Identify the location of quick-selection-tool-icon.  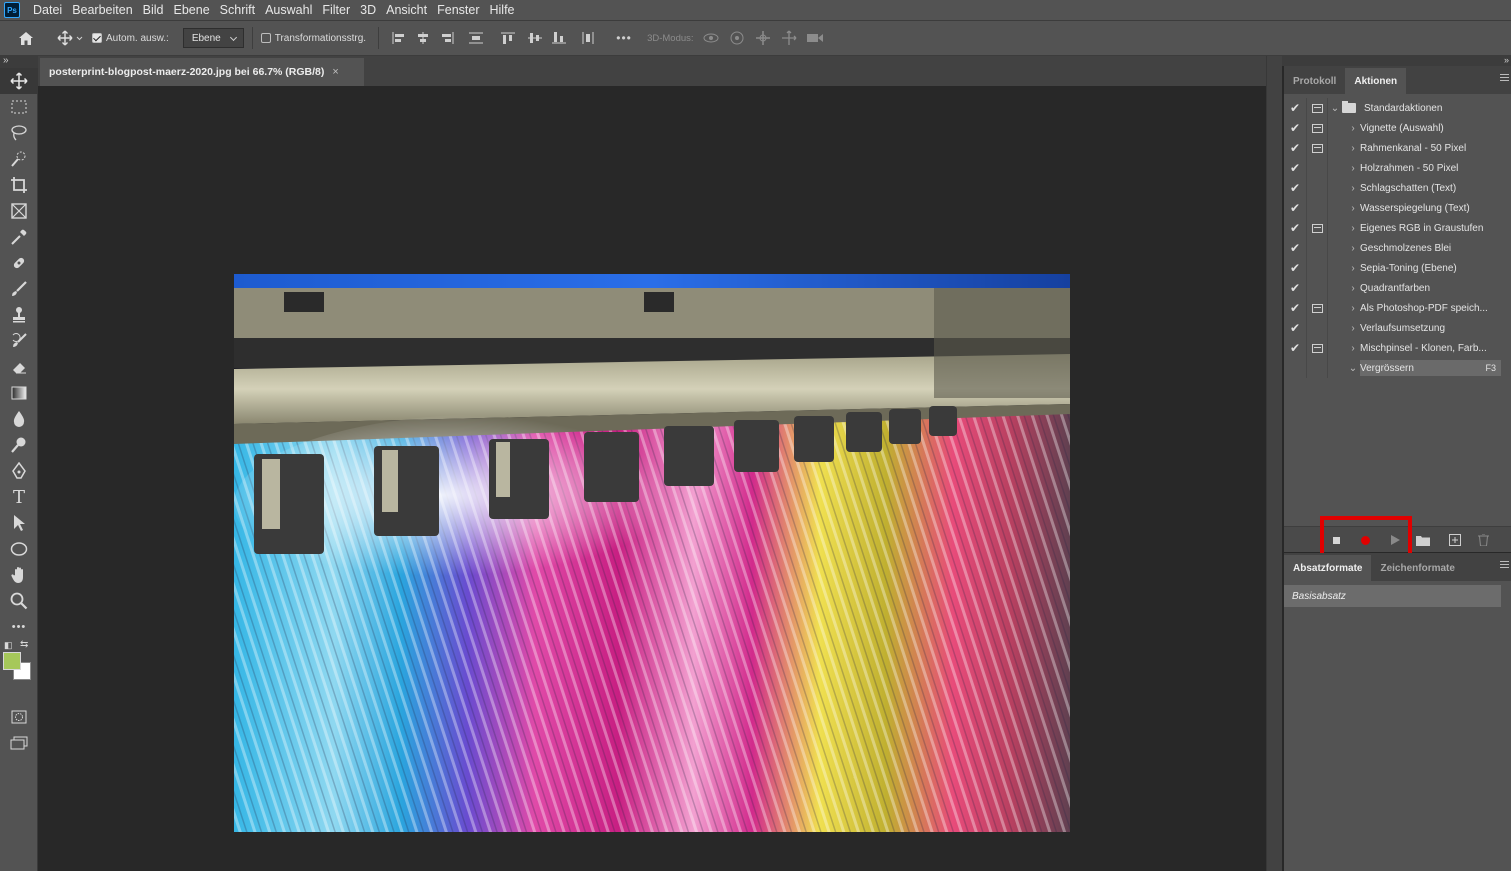
(19, 159).